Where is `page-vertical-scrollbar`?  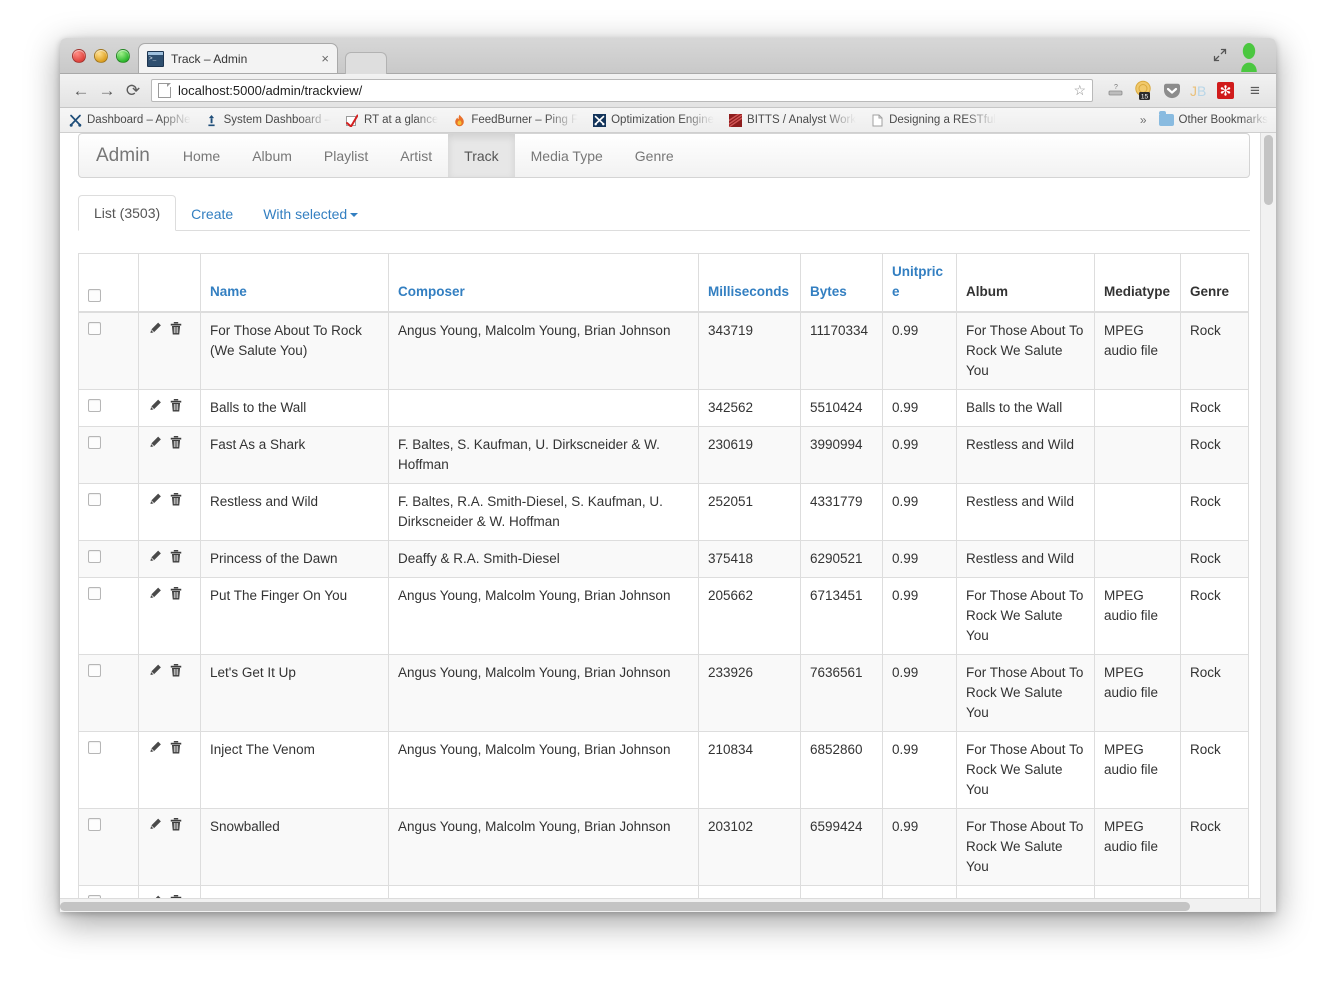
page-vertical-scrollbar is located at coordinates (1268, 522).